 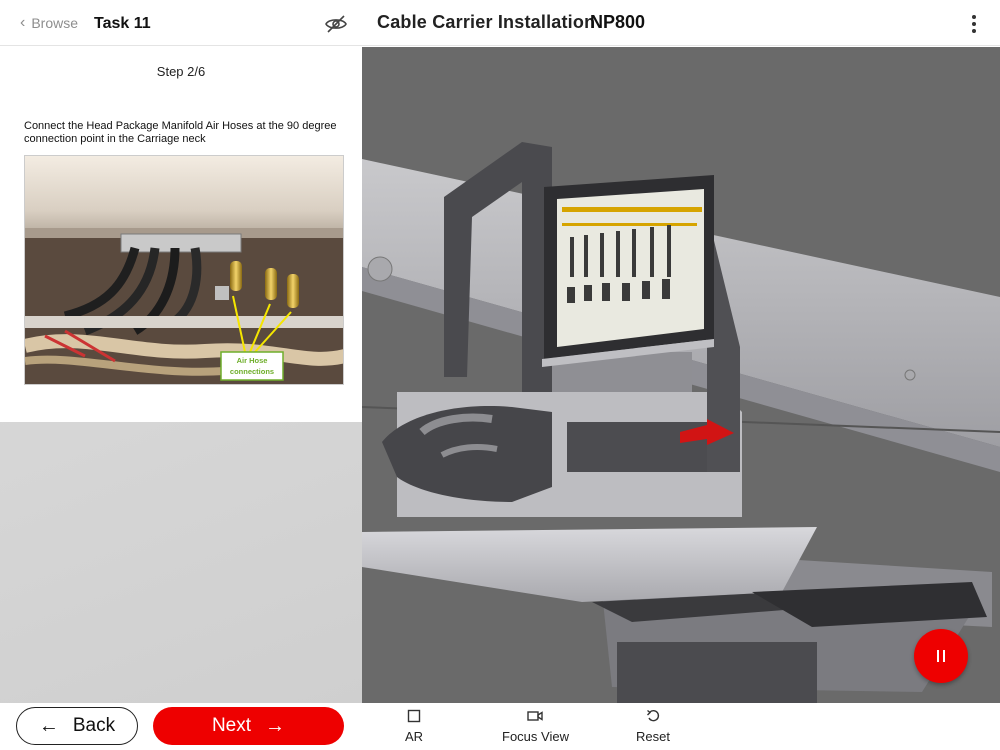 I want to click on task-title: Task 11, so click(x=122, y=23).